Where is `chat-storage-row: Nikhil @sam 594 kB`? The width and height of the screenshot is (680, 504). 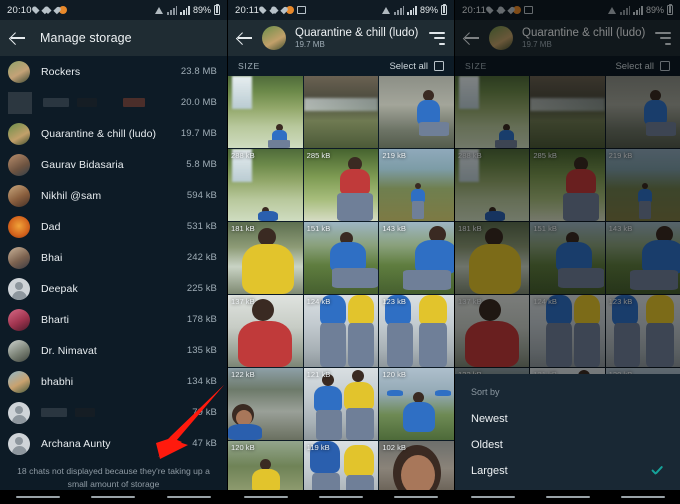
chat-storage-row: Nikhil @sam 594 kB is located at coordinates (113, 195).